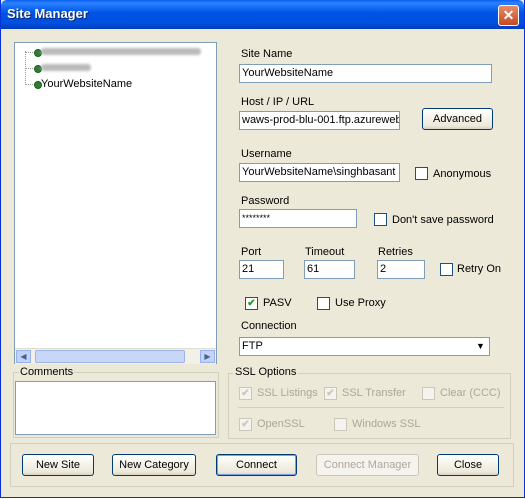  I want to click on scroll-right-button: ▶, so click(207, 356).